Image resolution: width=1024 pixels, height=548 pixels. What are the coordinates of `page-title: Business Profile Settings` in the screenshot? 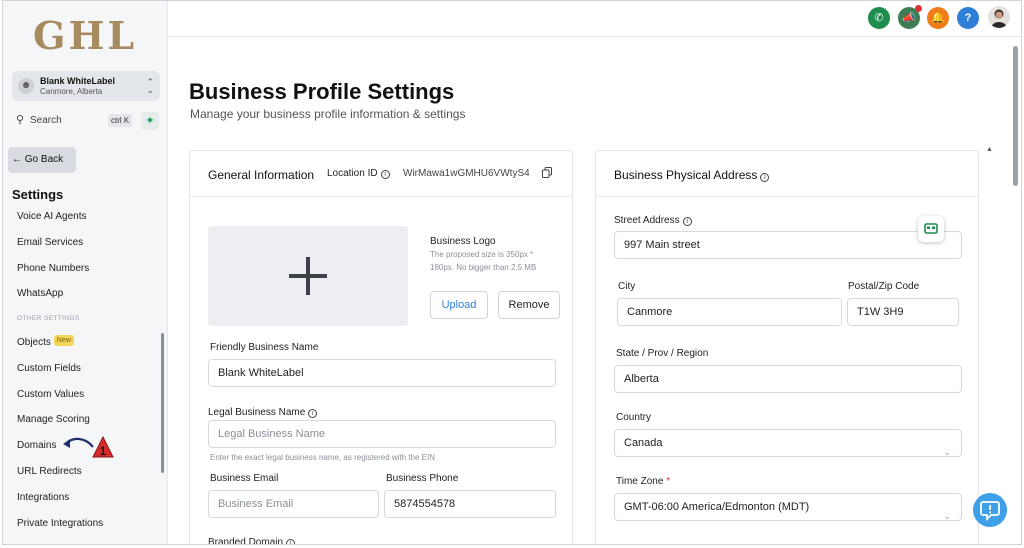 It's located at (322, 91).